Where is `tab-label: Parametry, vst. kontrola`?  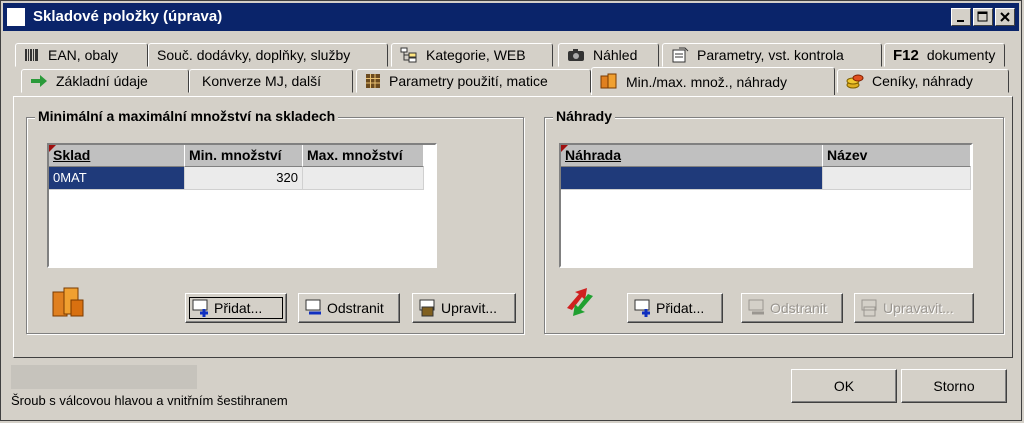 tab-label: Parametry, vst. kontrola is located at coordinates (770, 55).